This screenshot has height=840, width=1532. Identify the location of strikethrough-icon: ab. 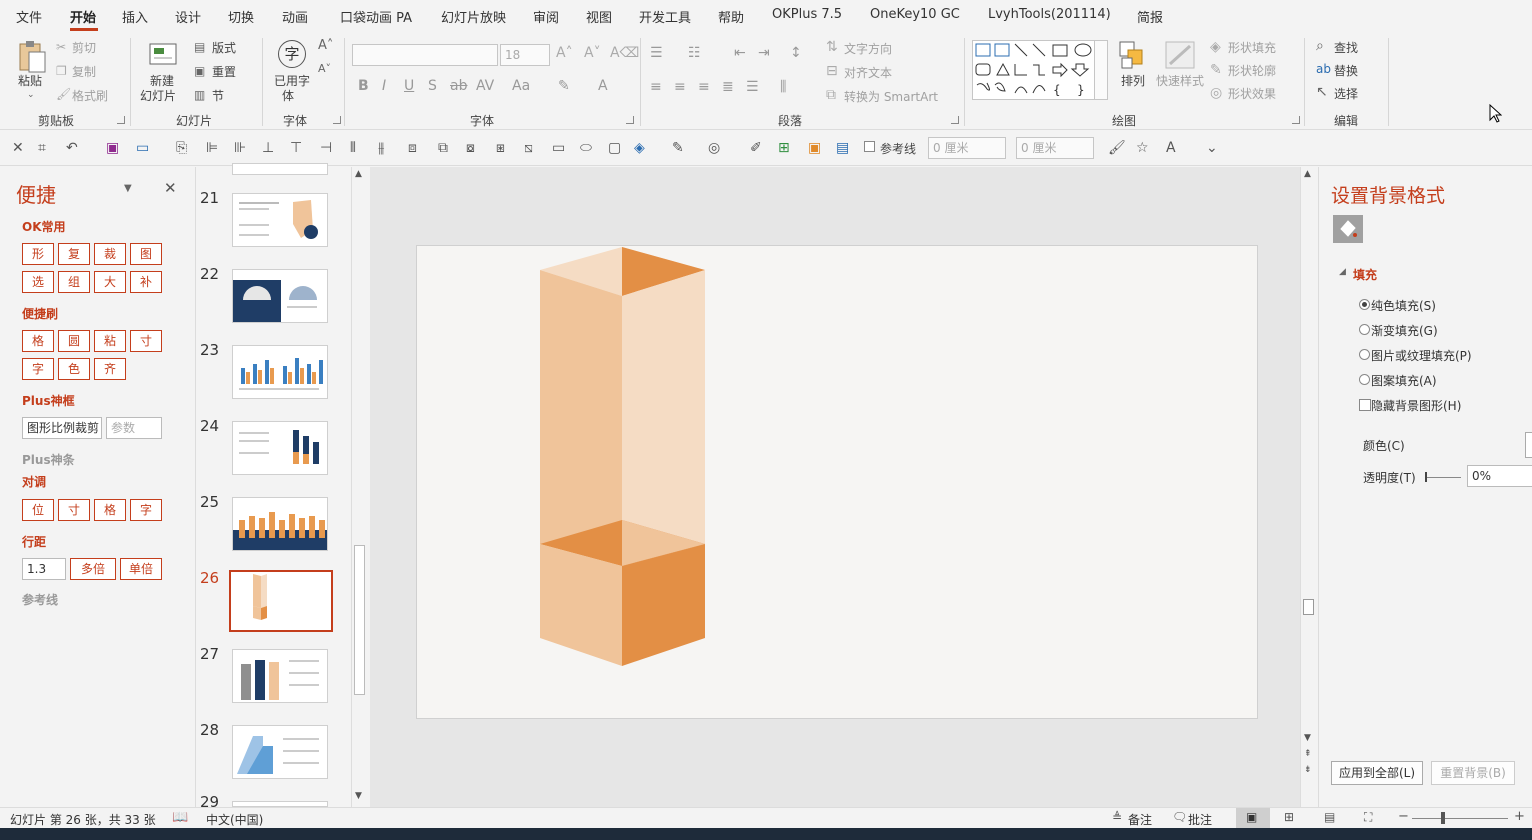
(458, 86).